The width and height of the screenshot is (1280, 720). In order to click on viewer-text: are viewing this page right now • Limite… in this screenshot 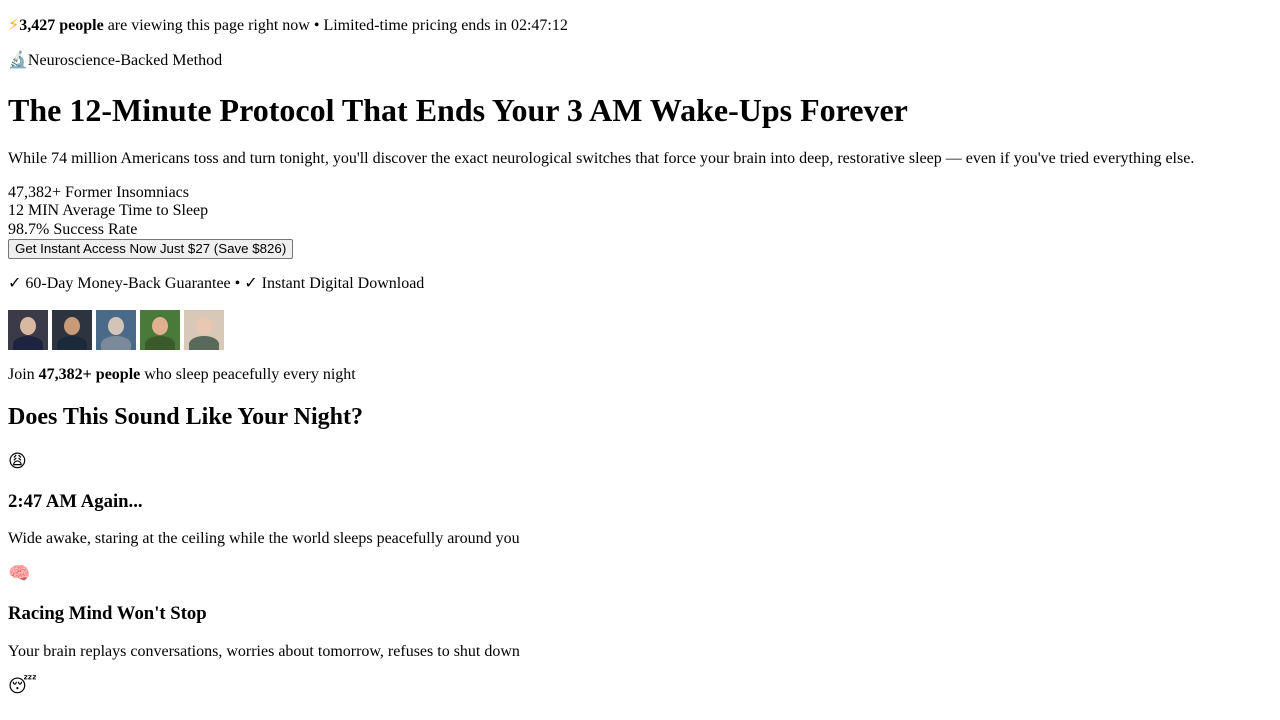, I will do `click(307, 25)`.